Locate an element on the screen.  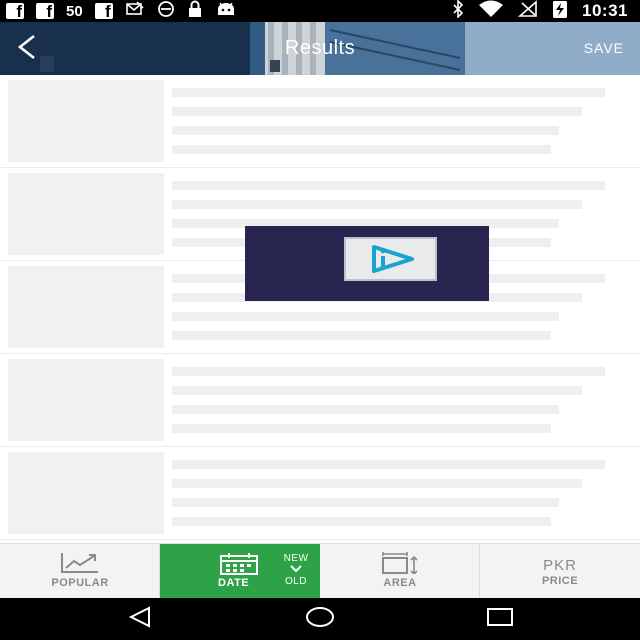
page-title: Results is located at coordinates (320, 48).